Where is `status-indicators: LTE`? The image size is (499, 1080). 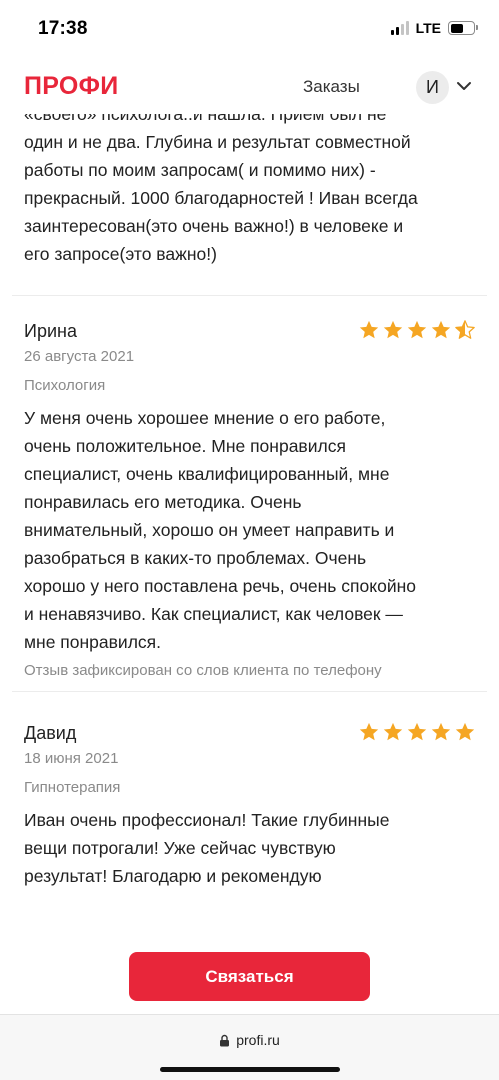 status-indicators: LTE is located at coordinates (434, 28).